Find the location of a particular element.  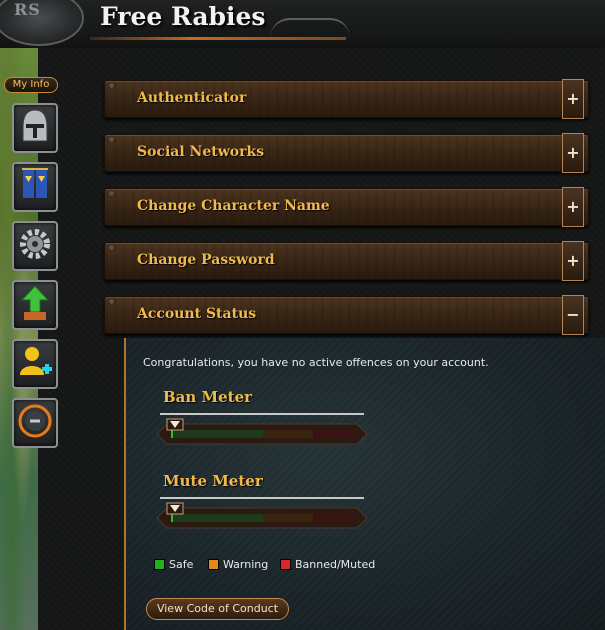

ban-meter-title: Ban Meter is located at coordinates (208, 397).